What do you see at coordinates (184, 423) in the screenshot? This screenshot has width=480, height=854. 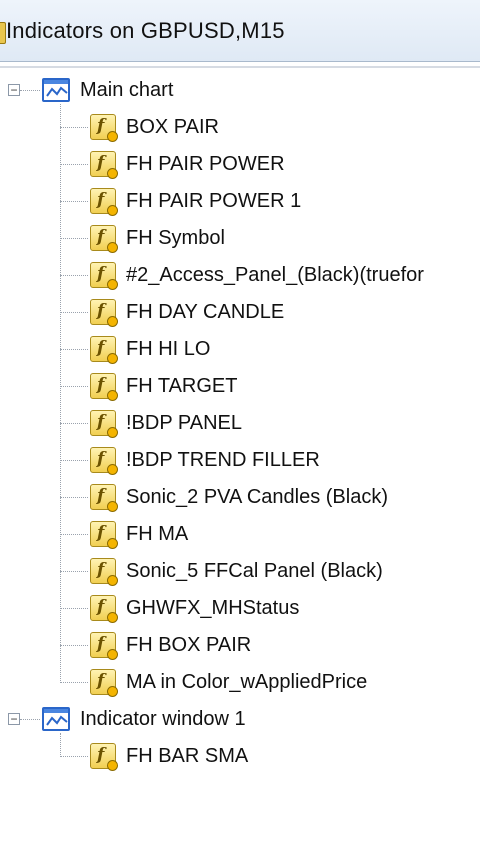 I see `indicator-label: !BDP PANEL` at bounding box center [184, 423].